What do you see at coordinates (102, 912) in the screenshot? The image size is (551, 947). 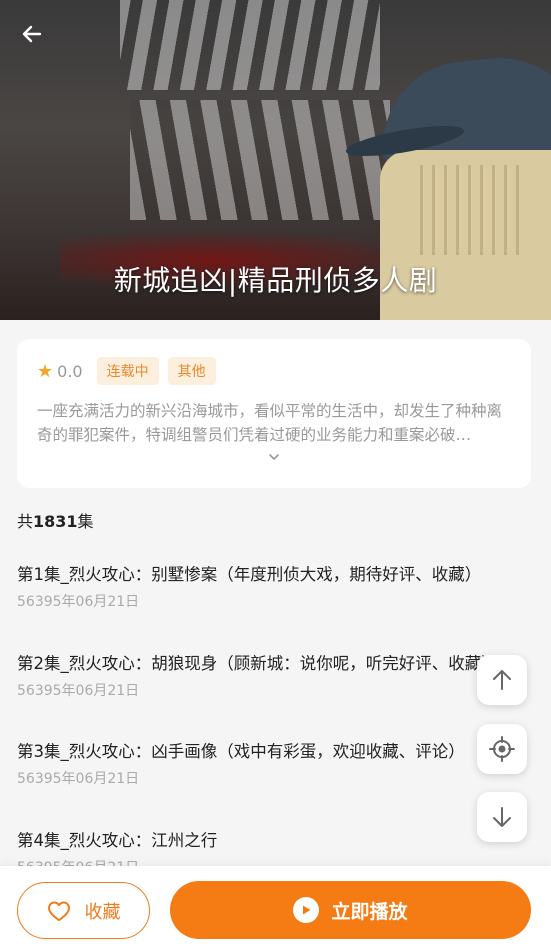 I see `favorite-label: 收藏` at bounding box center [102, 912].